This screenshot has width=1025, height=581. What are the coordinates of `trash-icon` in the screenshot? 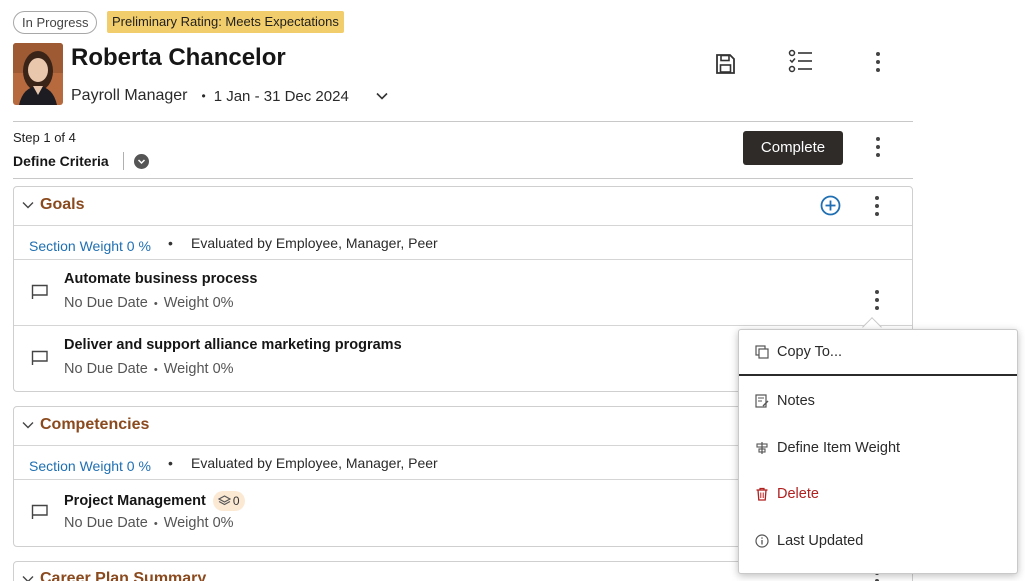 It's located at (762, 494).